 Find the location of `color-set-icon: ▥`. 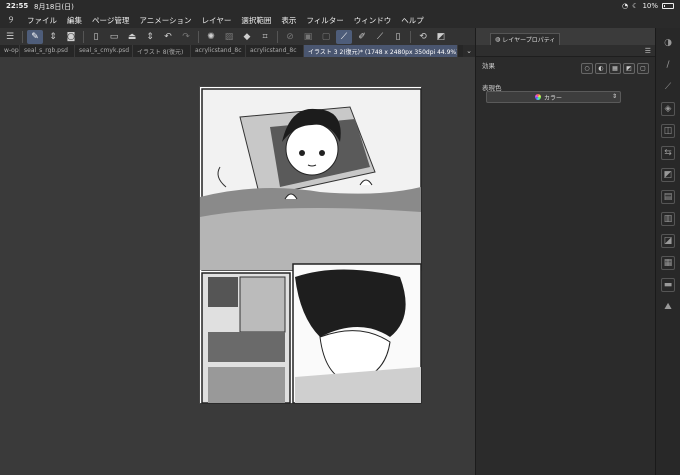

color-set-icon: ▥ is located at coordinates (668, 219).